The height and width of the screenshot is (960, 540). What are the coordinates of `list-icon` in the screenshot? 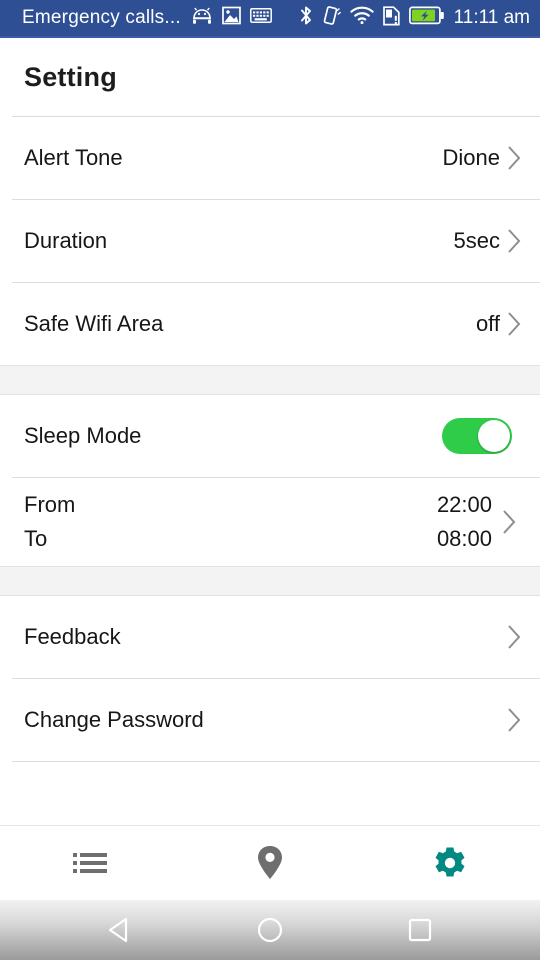 It's located at (90, 863).